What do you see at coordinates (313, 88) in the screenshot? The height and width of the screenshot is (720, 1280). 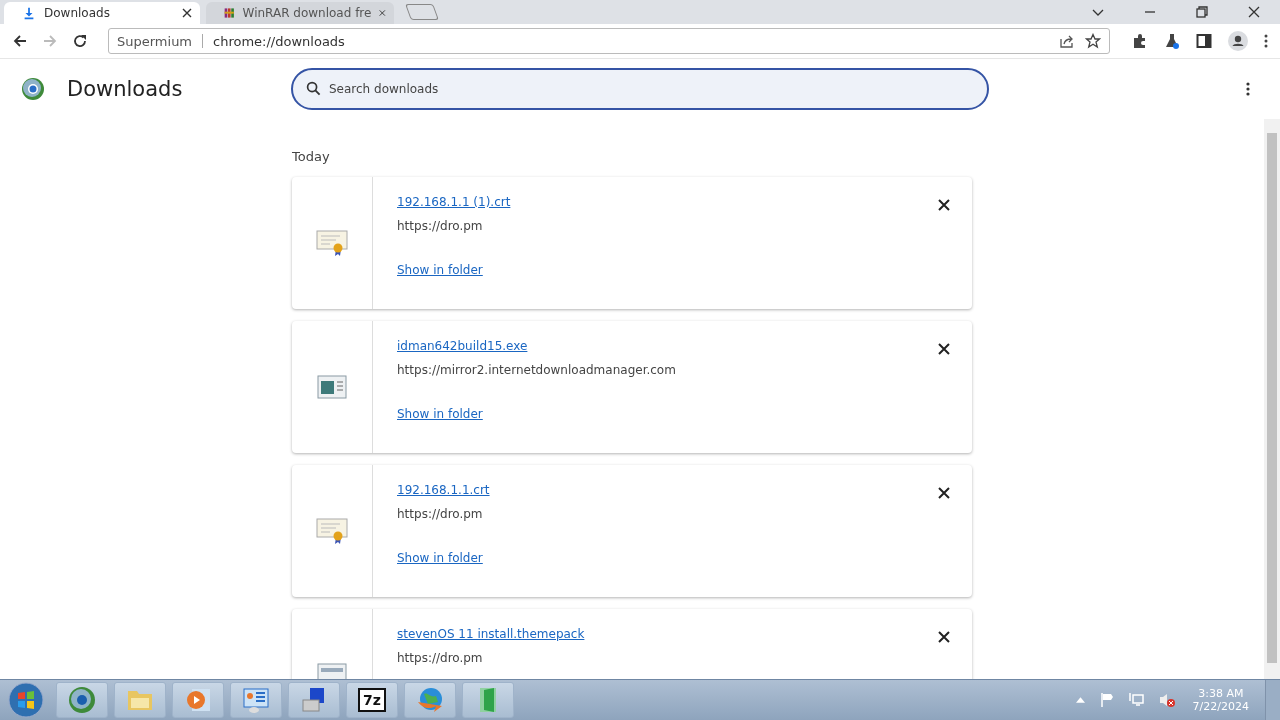 I see `search-icon` at bounding box center [313, 88].